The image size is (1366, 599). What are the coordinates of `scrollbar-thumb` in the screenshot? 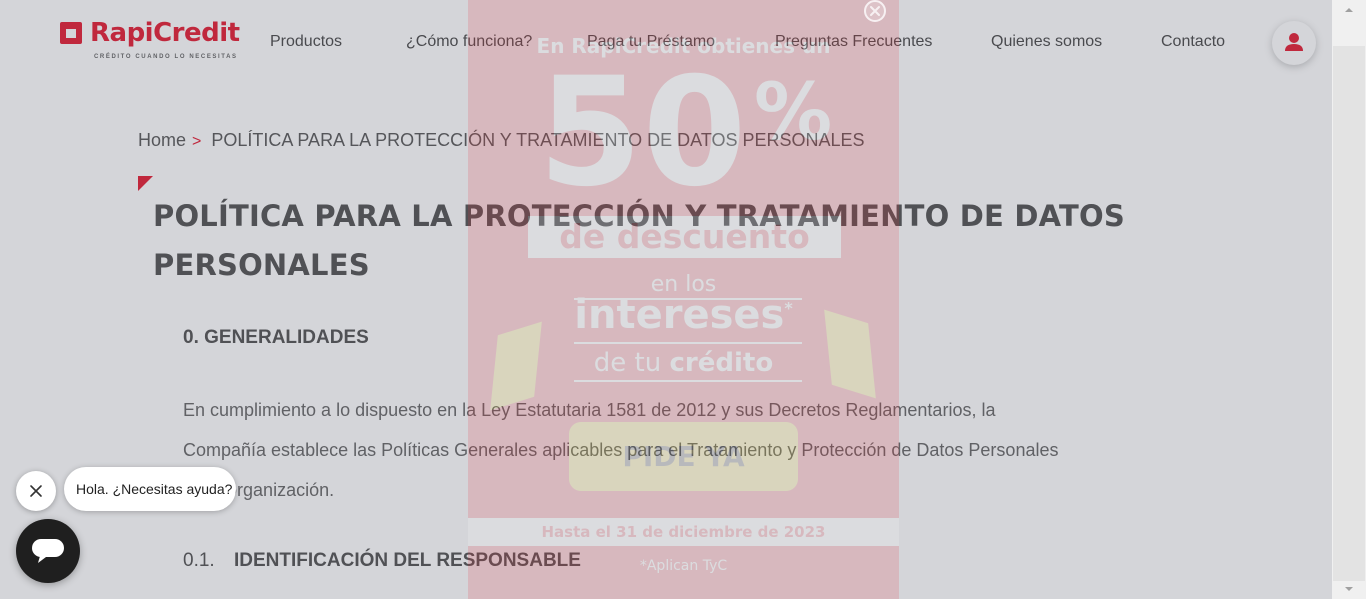 It's located at (1349, 313).